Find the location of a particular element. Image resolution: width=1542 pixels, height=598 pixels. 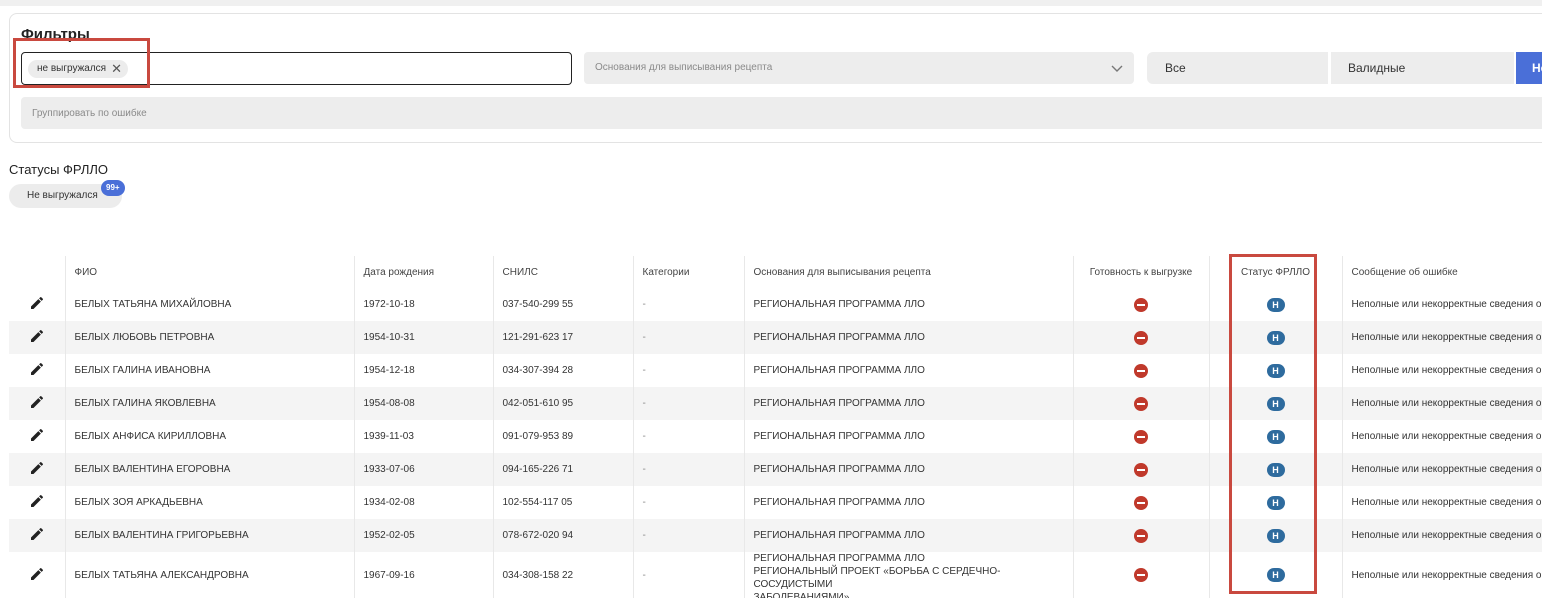

col-status: Статус ФРЛЛО is located at coordinates (1276, 272).